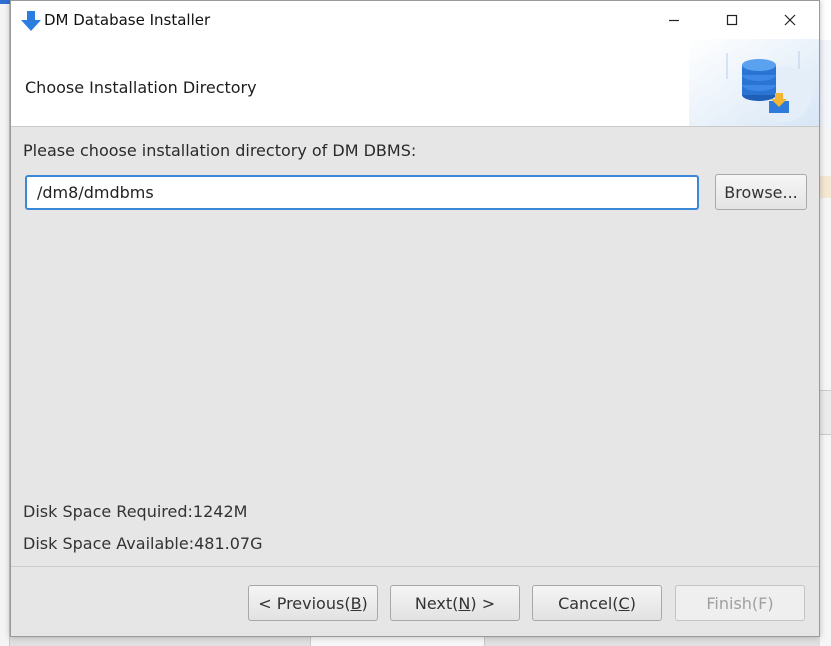 Image resolution: width=831 pixels, height=646 pixels. I want to click on close-button, so click(790, 20).